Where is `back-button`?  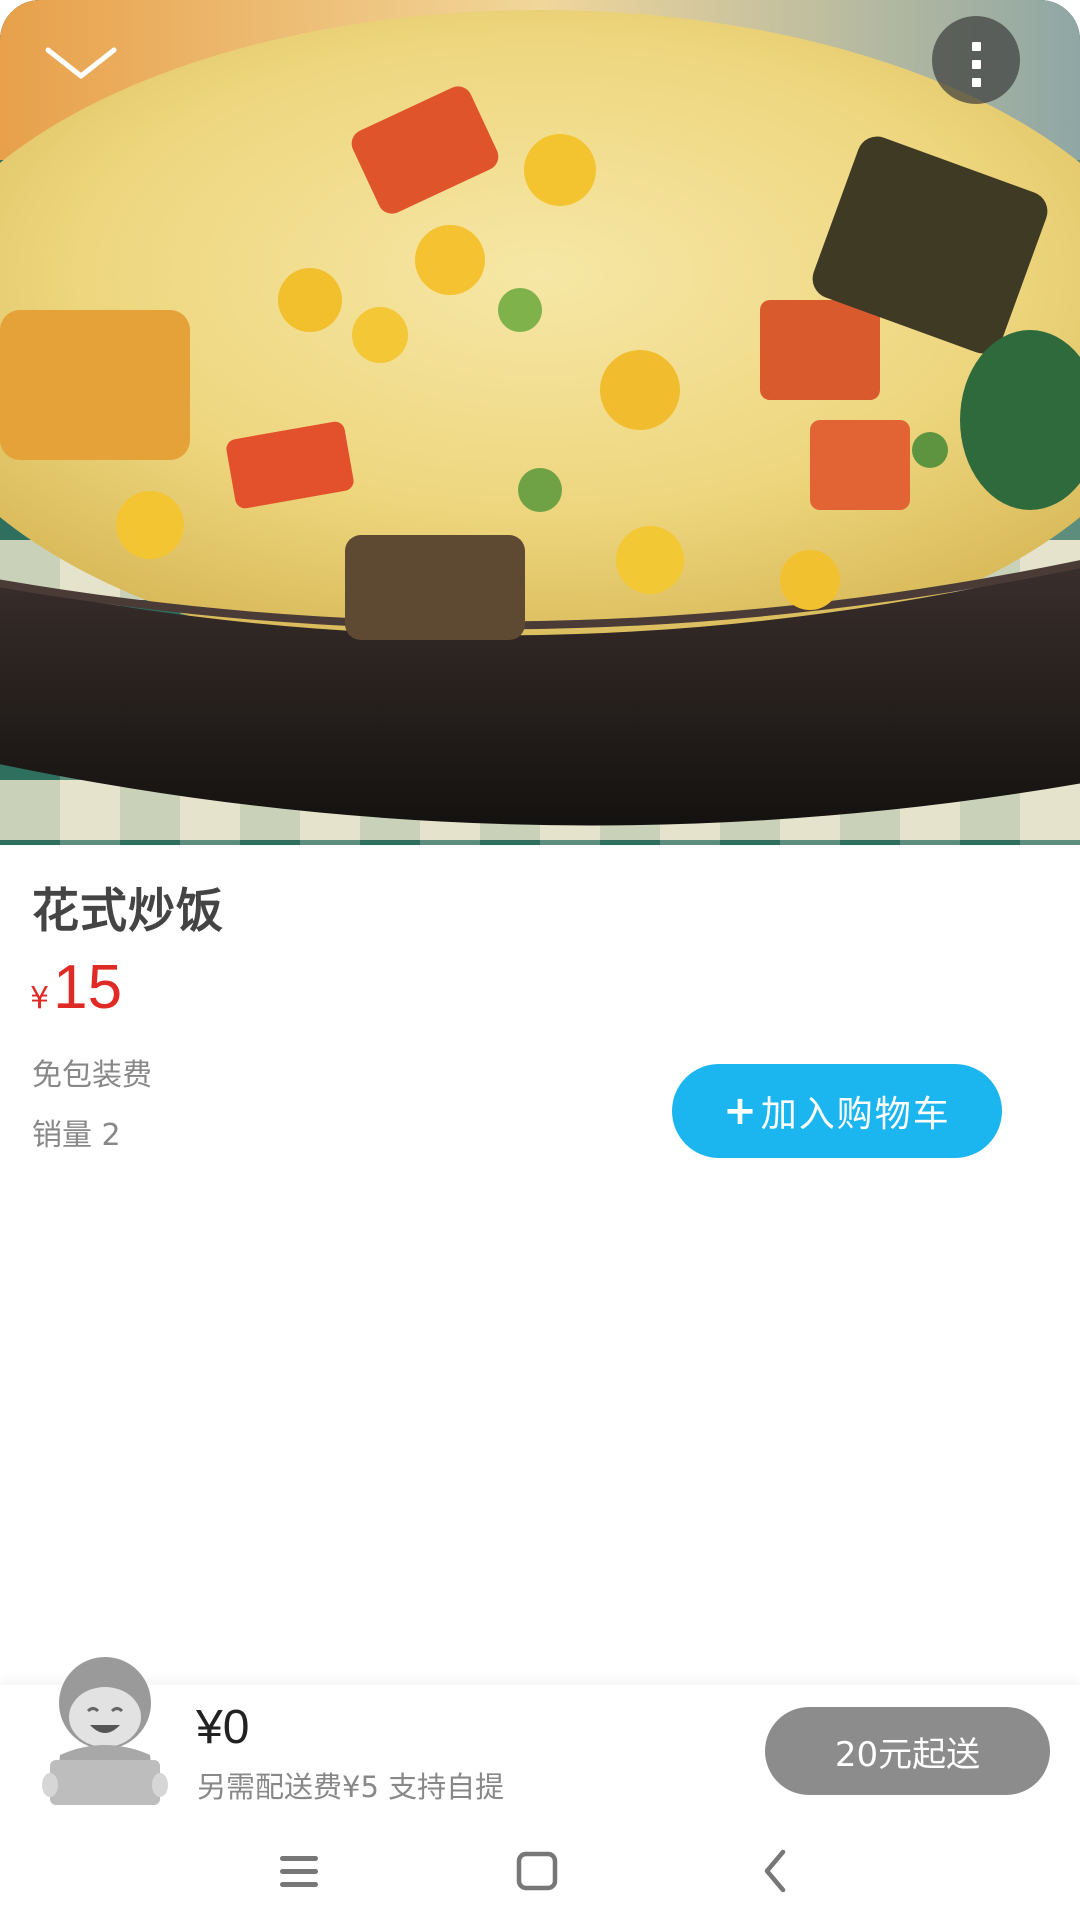
back-button is located at coordinates (775, 1870).